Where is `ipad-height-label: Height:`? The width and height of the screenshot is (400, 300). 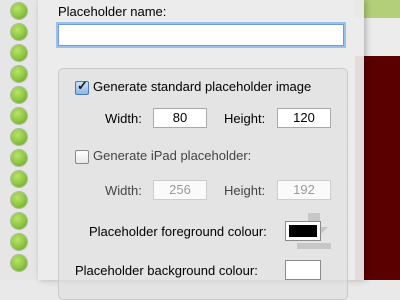 ipad-height-label: Height: is located at coordinates (245, 190).